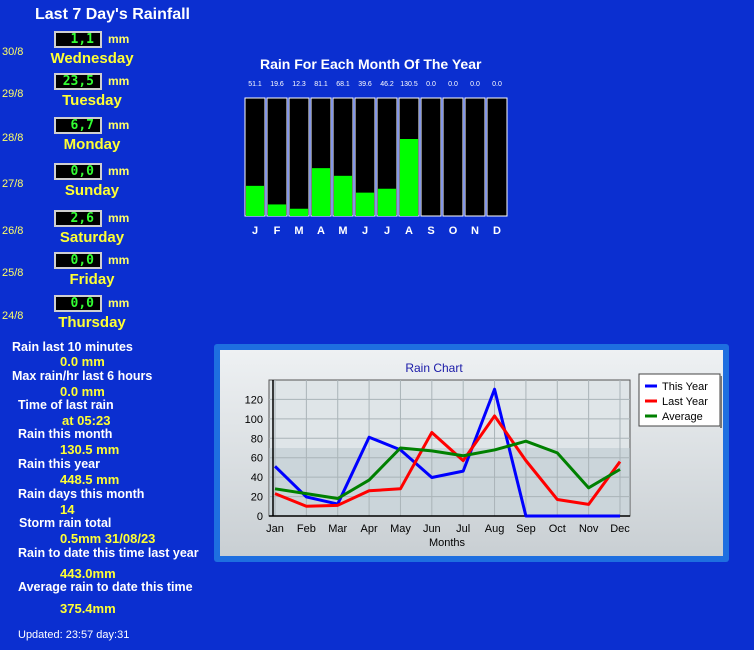 The width and height of the screenshot is (754, 650). I want to click on day-date: 24/8, so click(13, 316).